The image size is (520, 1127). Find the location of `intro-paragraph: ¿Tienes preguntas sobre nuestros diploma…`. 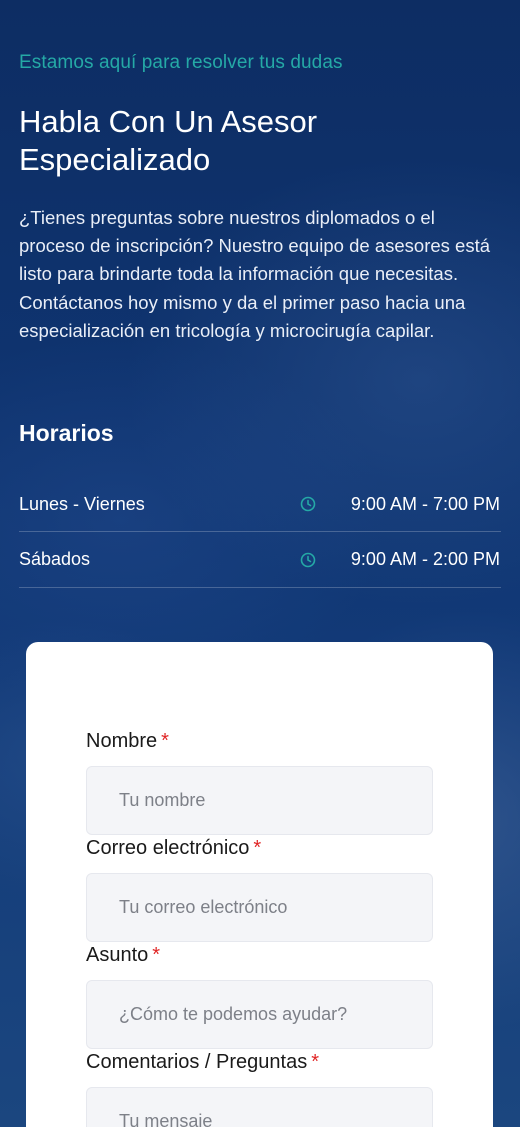

intro-paragraph: ¿Tienes preguntas sobre nuestros diploma… is located at coordinates (255, 274).